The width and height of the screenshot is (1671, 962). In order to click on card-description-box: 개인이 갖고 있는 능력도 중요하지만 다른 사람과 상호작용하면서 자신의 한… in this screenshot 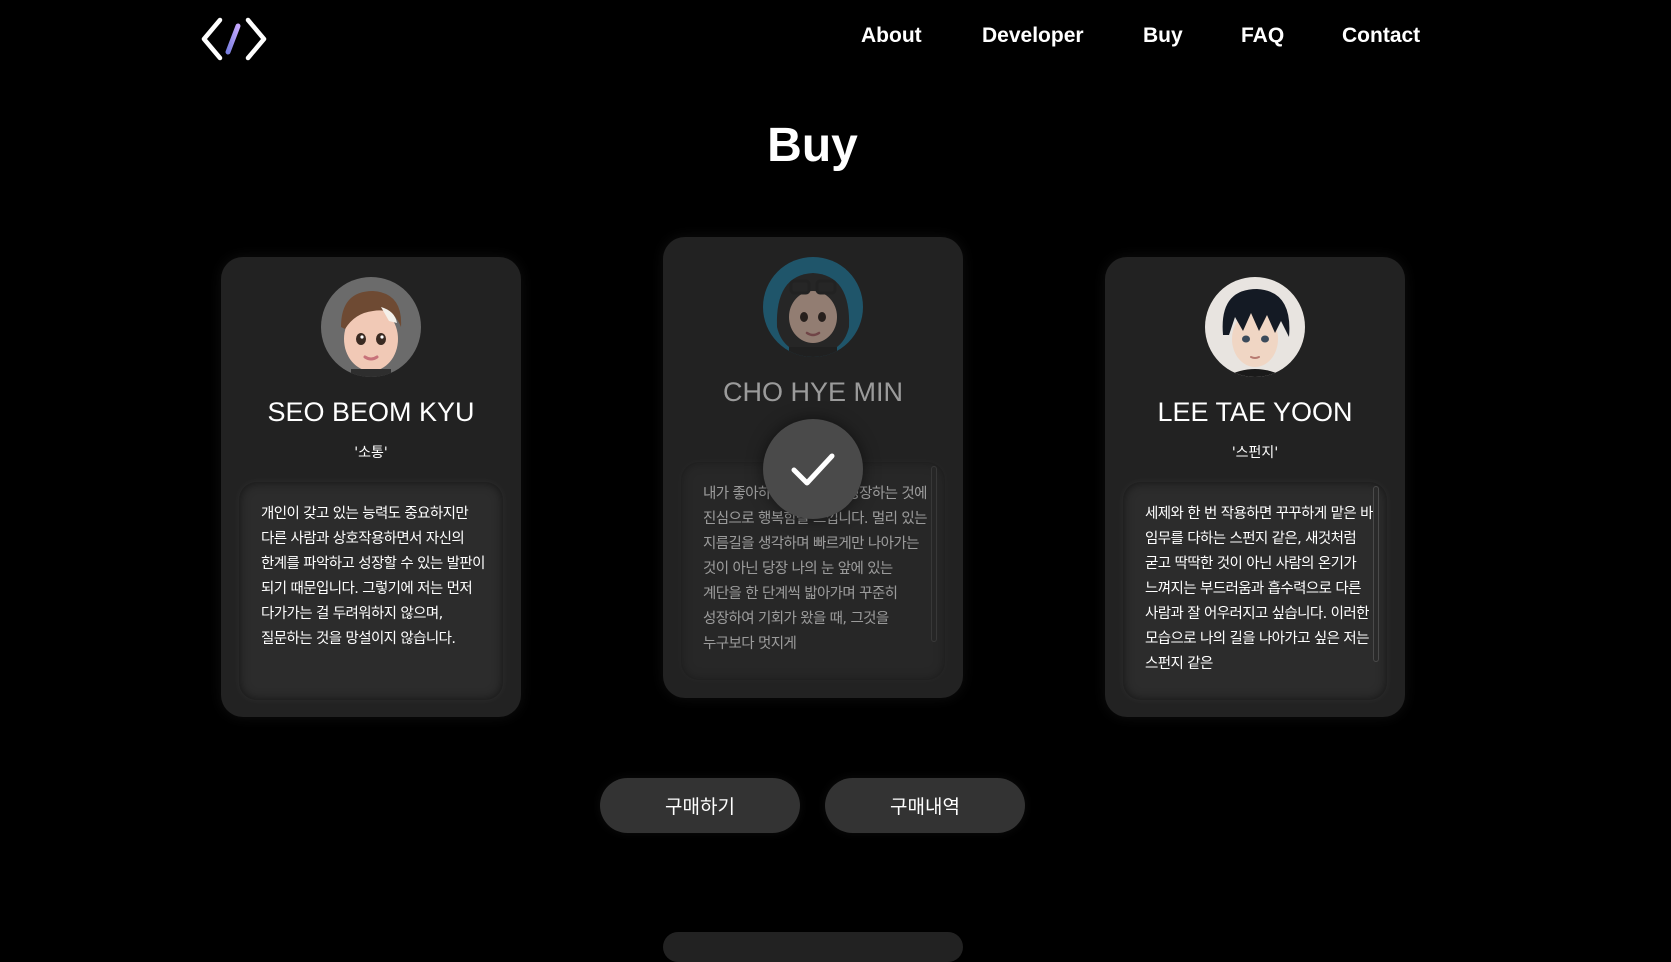, I will do `click(371, 591)`.